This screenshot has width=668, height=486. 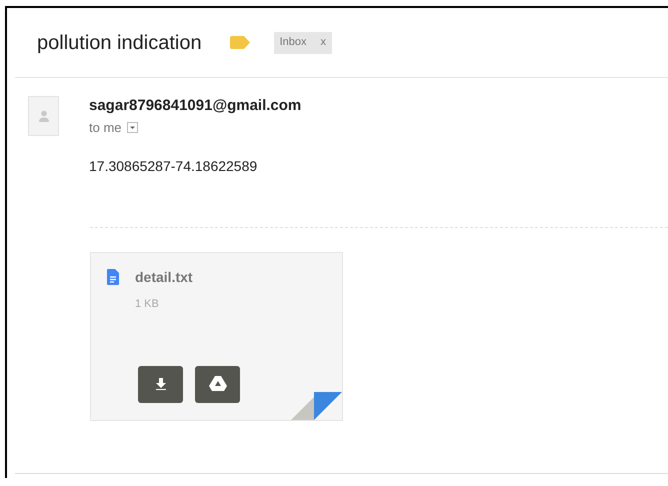 I want to click on email-subject: pollution indication, so click(x=119, y=43).